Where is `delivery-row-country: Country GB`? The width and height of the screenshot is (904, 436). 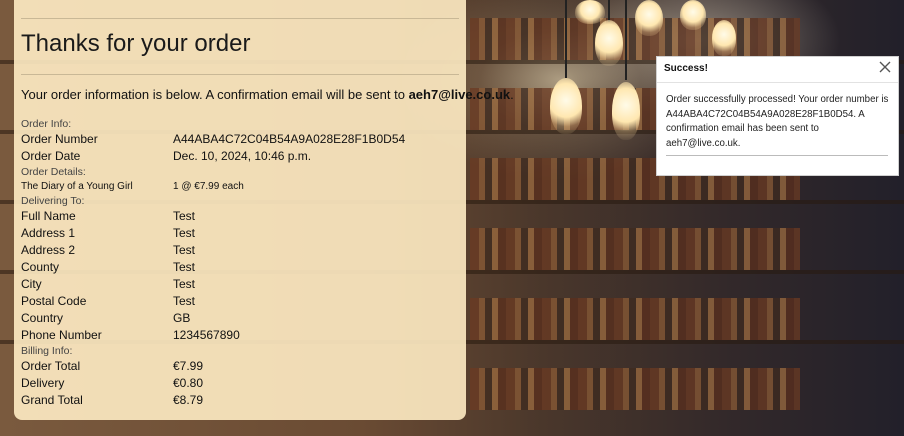
delivery-row-country: Country GB is located at coordinates (241, 318).